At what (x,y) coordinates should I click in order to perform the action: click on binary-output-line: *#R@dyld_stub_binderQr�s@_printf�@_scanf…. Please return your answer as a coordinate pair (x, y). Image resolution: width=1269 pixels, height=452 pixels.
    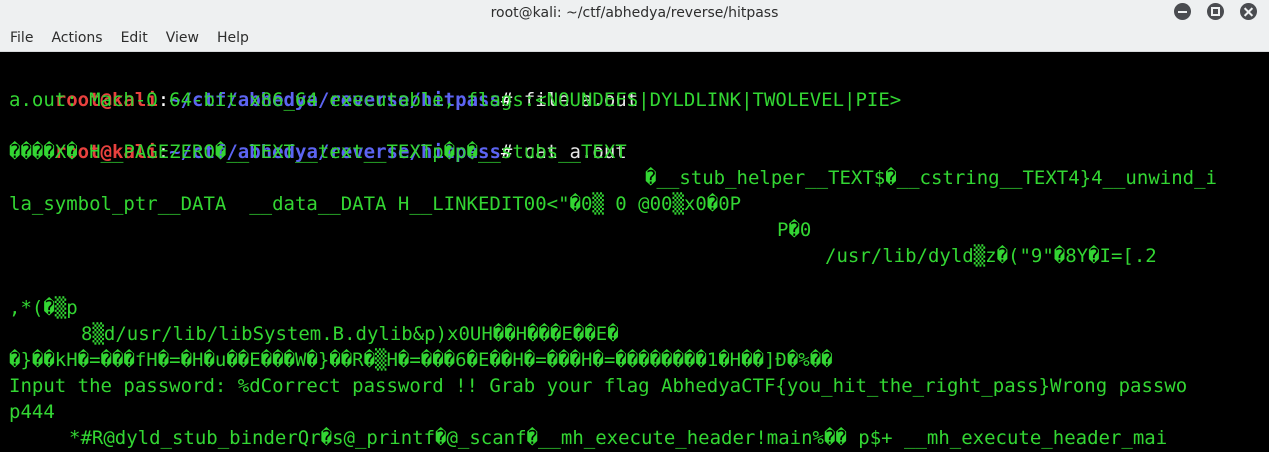
    Looking at the image, I should click on (618, 438).